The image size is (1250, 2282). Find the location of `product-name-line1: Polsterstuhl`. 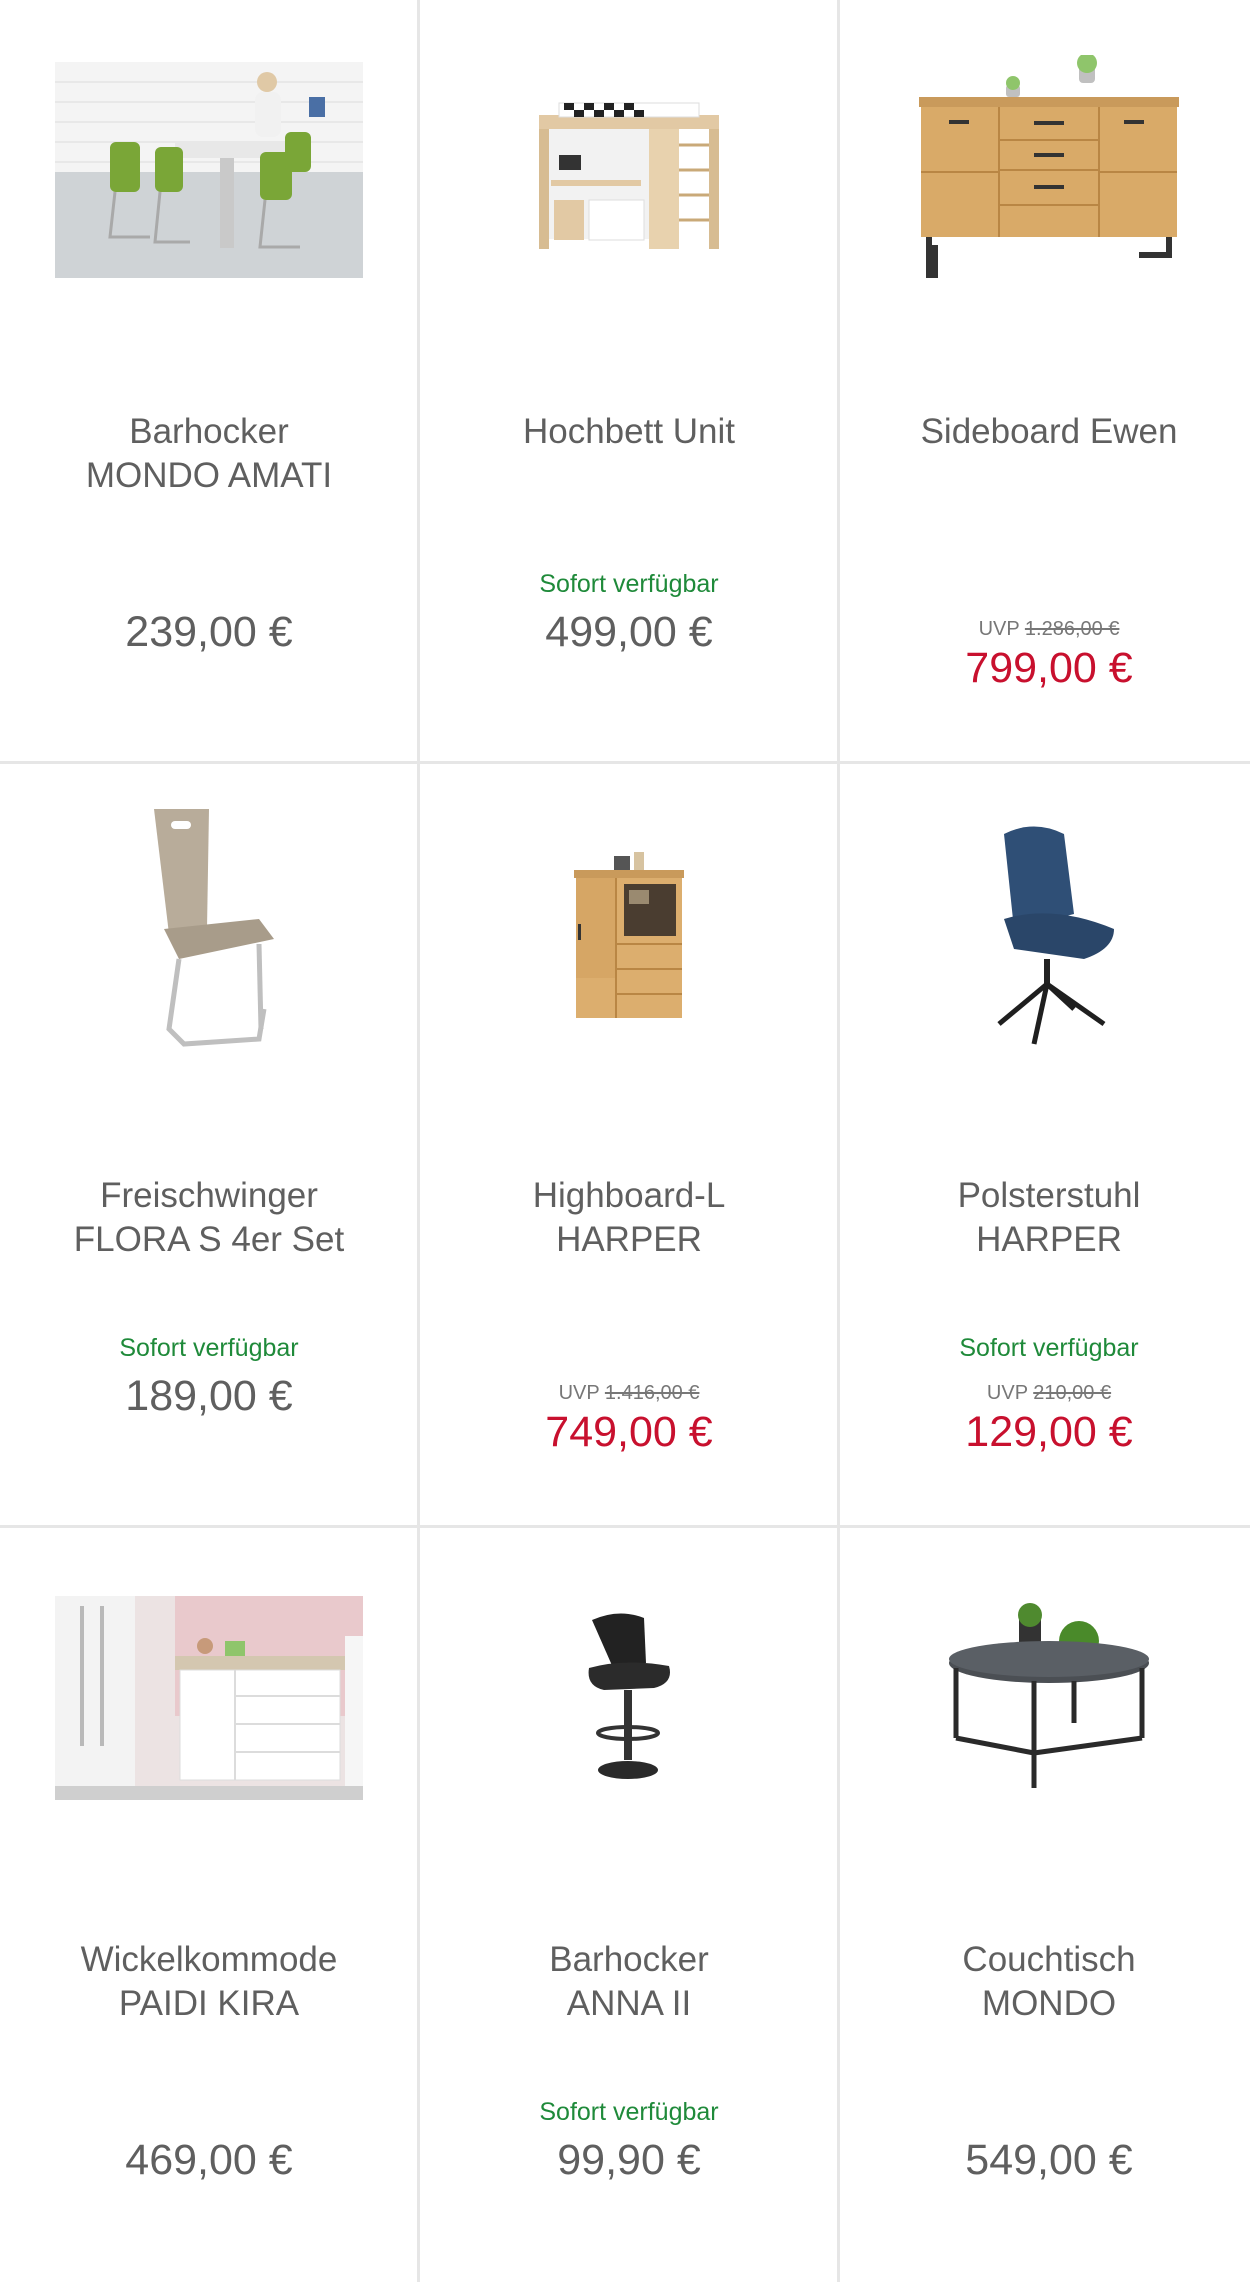

product-name-line1: Polsterstuhl is located at coordinates (1049, 1195).